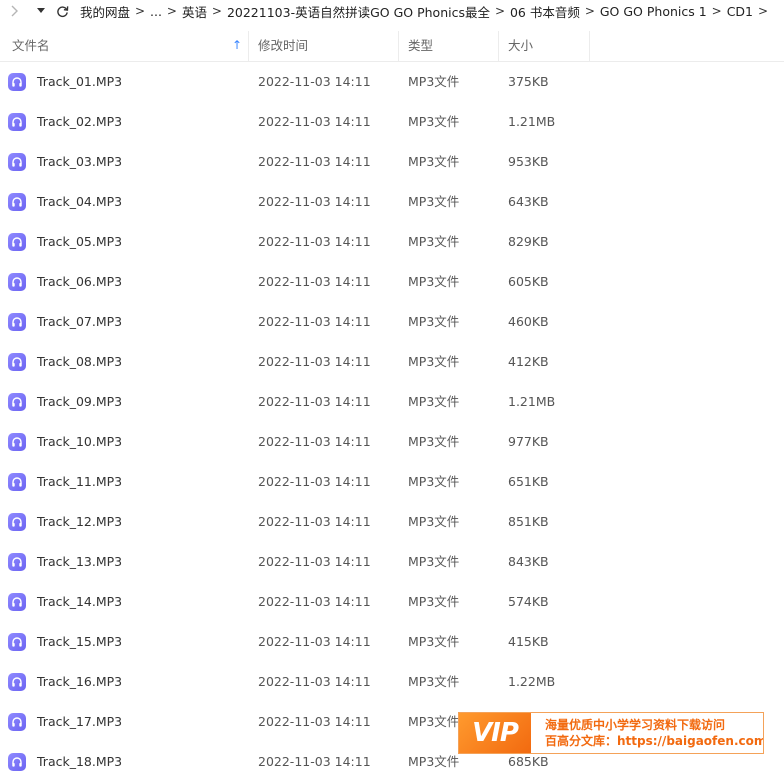 The height and width of the screenshot is (782, 784). Describe the element at coordinates (392, 682) in the screenshot. I see `file-row: Track_16.MP3 2022-11-03 14:11 MP3文件 1.22MB` at that location.